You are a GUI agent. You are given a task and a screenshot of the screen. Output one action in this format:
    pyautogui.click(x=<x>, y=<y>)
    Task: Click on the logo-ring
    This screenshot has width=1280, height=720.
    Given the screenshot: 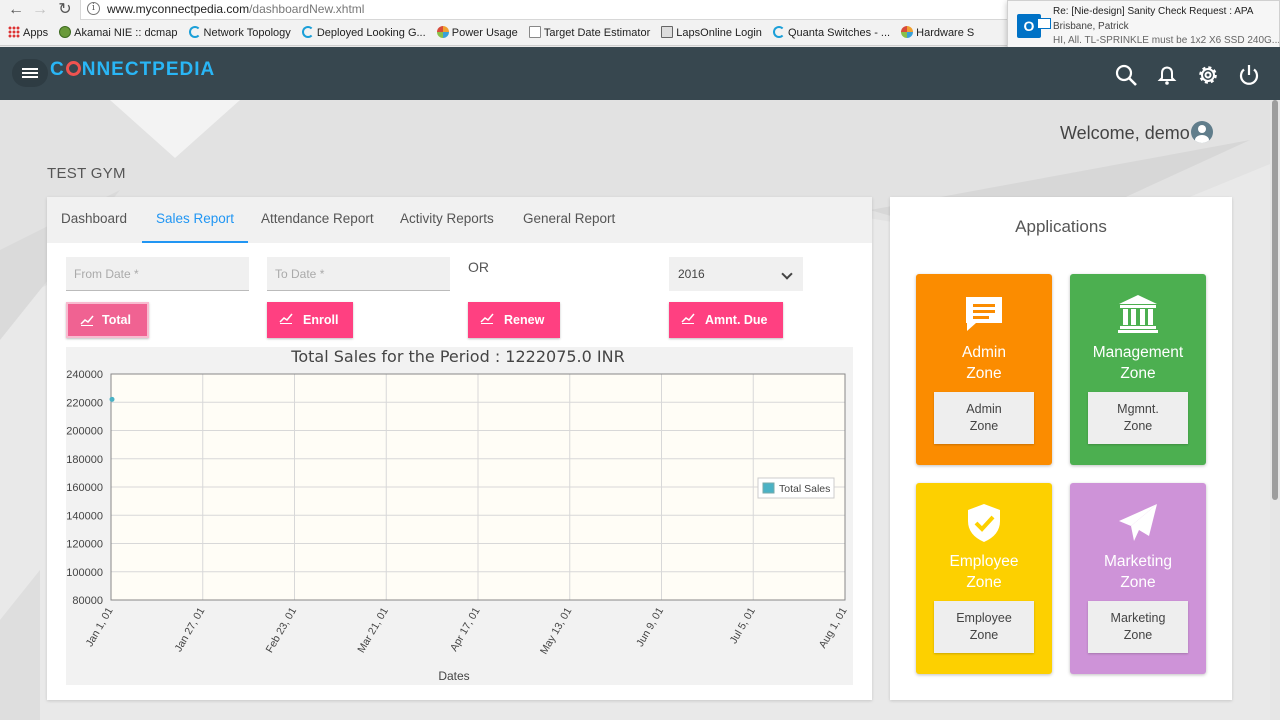 What is the action you would take?
    pyautogui.click(x=73, y=68)
    